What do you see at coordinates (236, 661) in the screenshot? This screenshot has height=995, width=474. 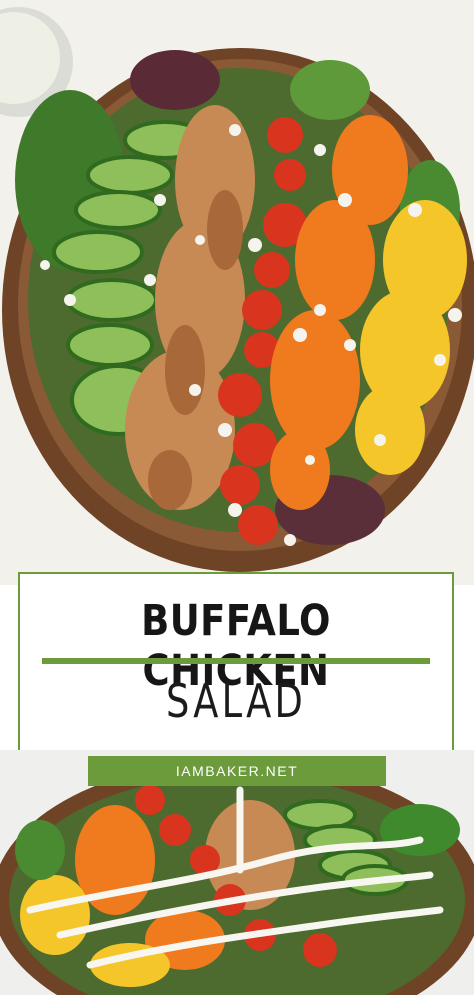 I see `title-divider` at bounding box center [236, 661].